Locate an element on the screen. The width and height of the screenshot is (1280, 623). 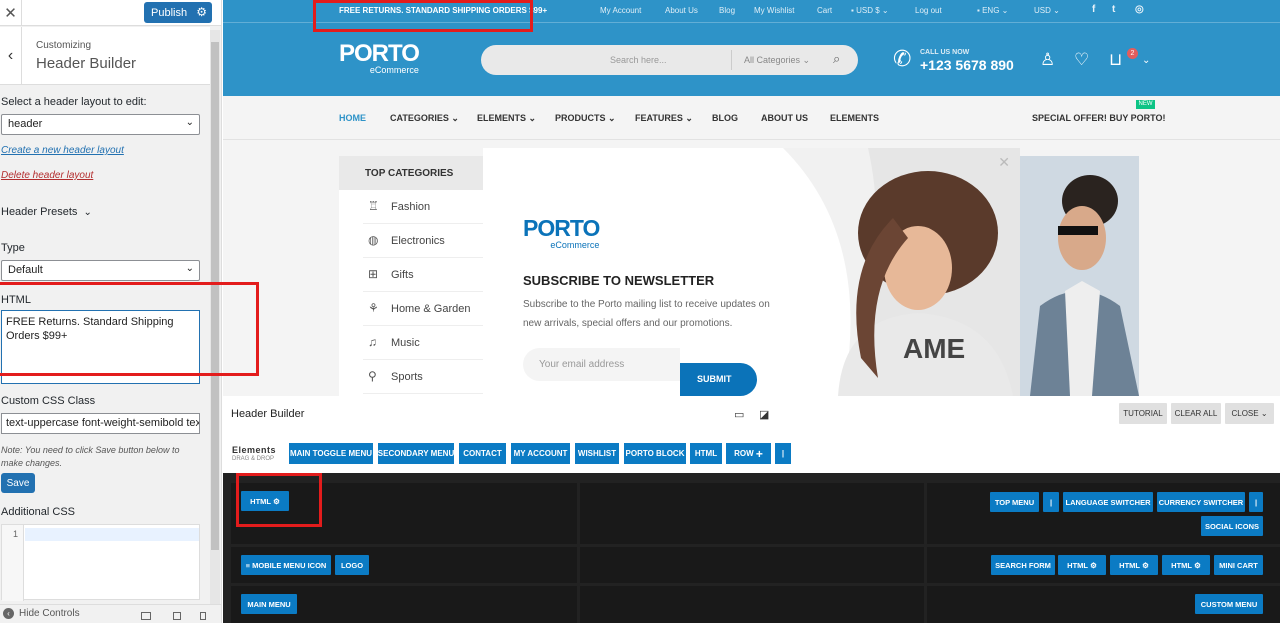
element-porto-block: PORTO BLOCK is located at coordinates (655, 453).